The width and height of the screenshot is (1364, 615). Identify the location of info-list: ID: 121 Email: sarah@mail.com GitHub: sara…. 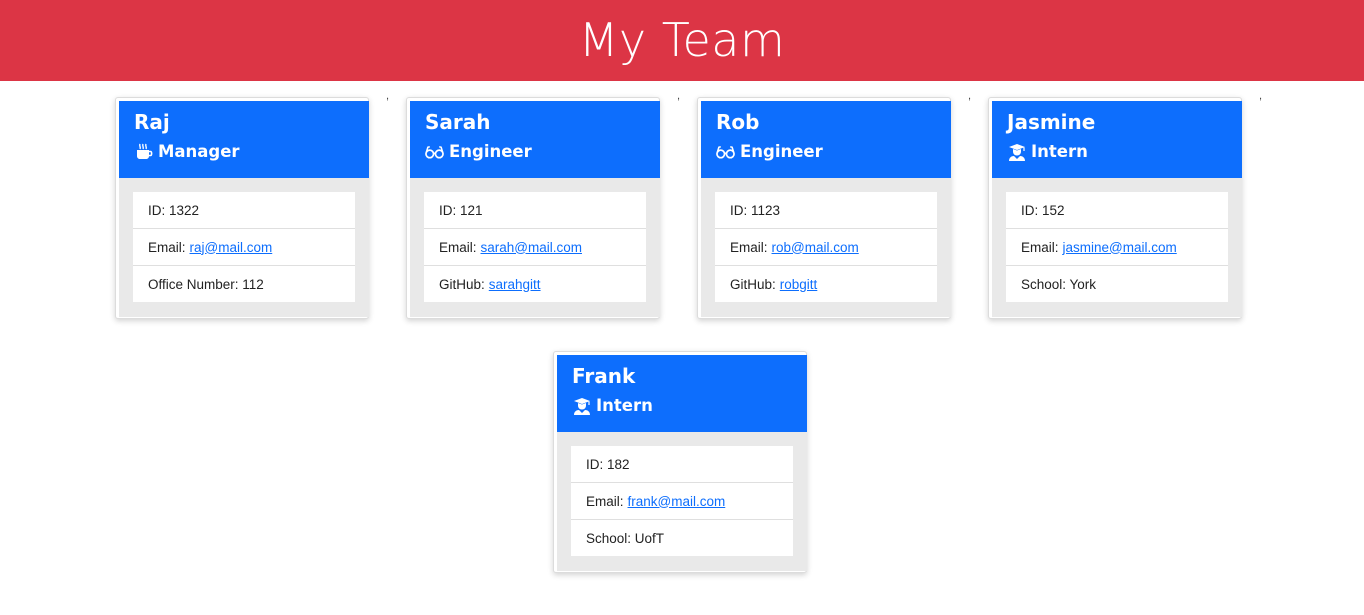
(535, 247).